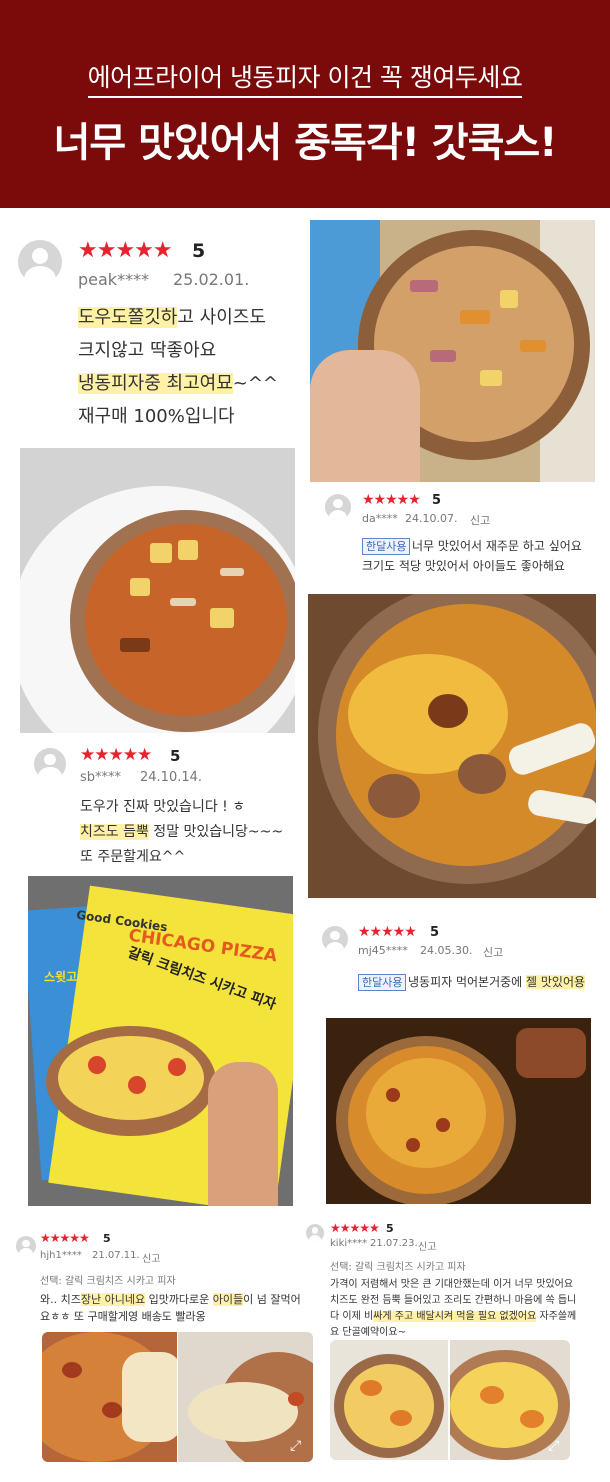  Describe the element at coordinates (156, 416) in the screenshot. I see `review-line: 재구매 100%입니다` at that location.